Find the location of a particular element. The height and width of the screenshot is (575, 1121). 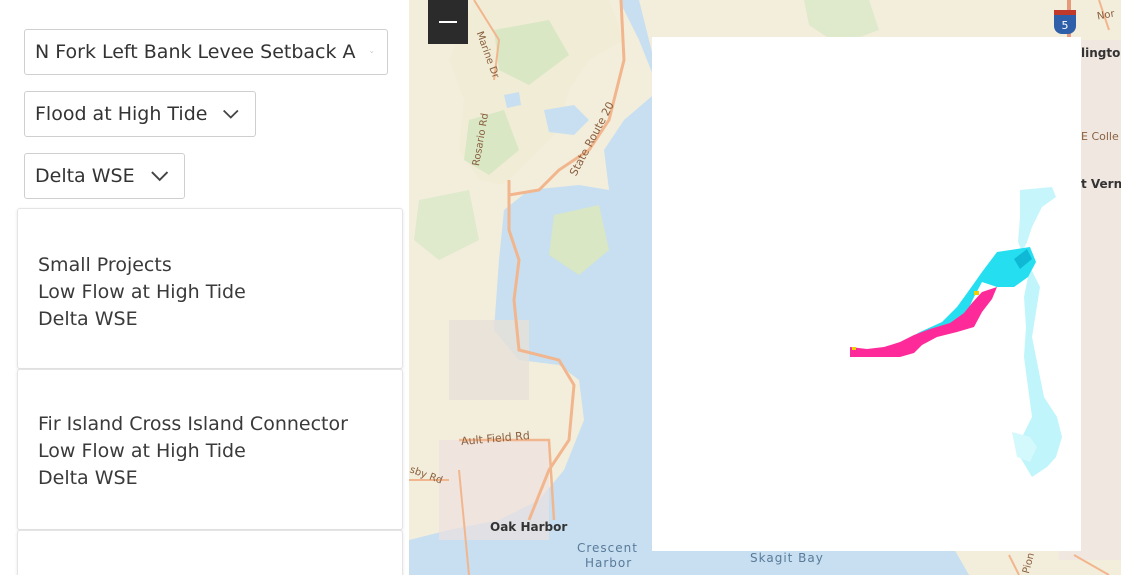

result-card is located at coordinates (210, 552).